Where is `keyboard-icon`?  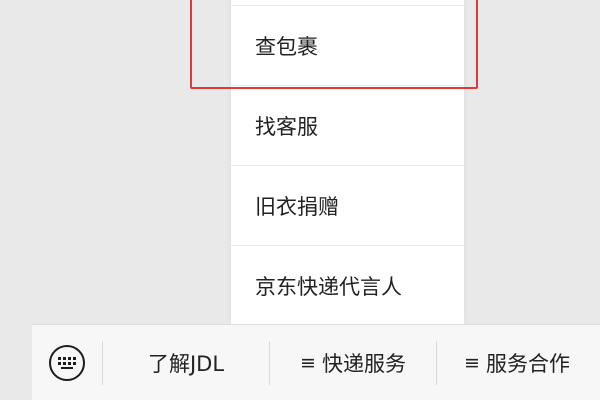 keyboard-icon is located at coordinates (67, 363).